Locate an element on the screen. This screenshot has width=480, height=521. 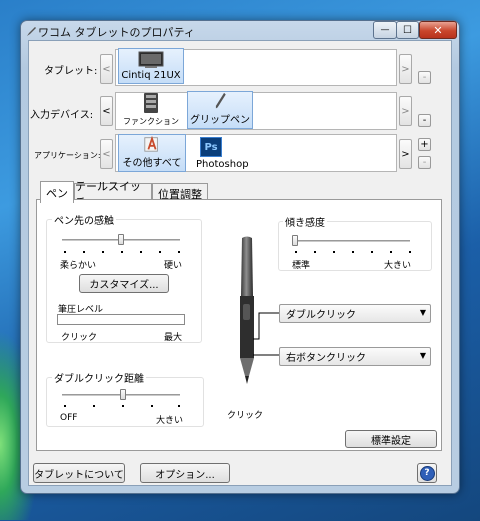
input-device-scroll-left: < is located at coordinates (106, 111).